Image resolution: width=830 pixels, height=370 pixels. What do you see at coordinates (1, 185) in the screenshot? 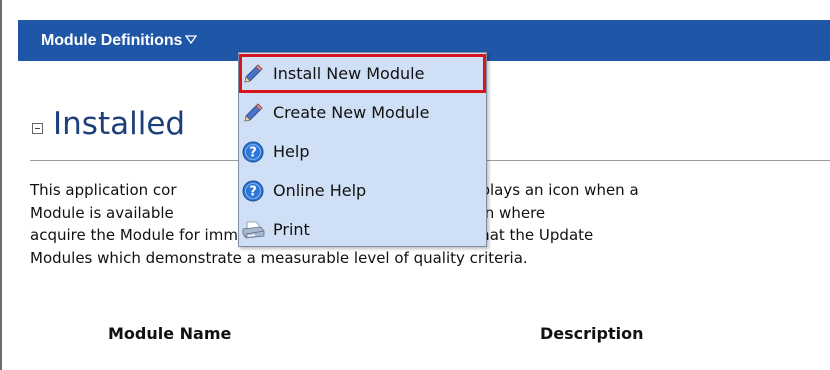
I see `left-border` at bounding box center [1, 185].